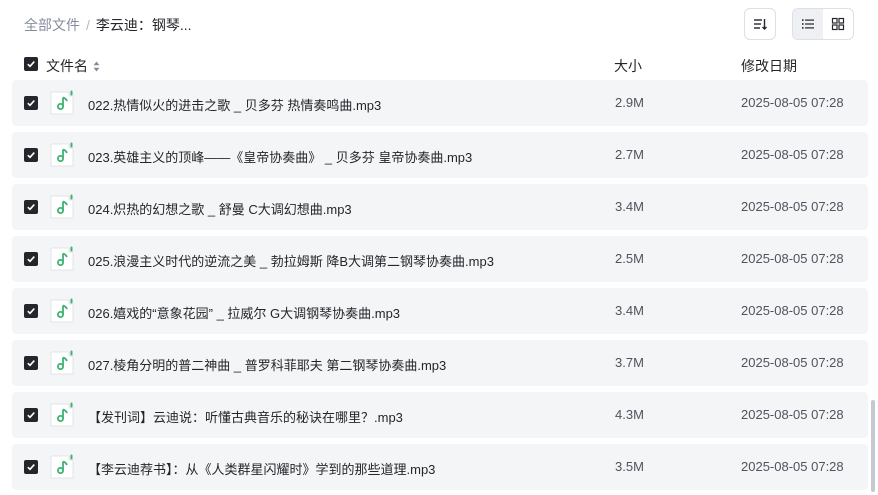 This screenshot has width=878, height=495. What do you see at coordinates (629, 102) in the screenshot?
I see `file-size: 2.9M` at bounding box center [629, 102].